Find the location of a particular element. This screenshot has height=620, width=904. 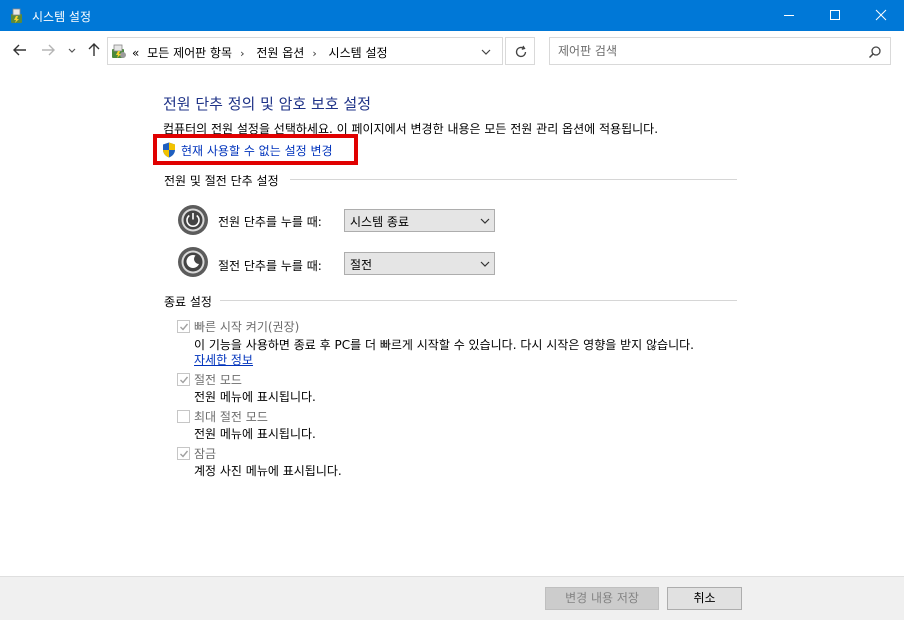

change-settings-label: 현재 사용할 수 없는 설정 변경 is located at coordinates (257, 150).